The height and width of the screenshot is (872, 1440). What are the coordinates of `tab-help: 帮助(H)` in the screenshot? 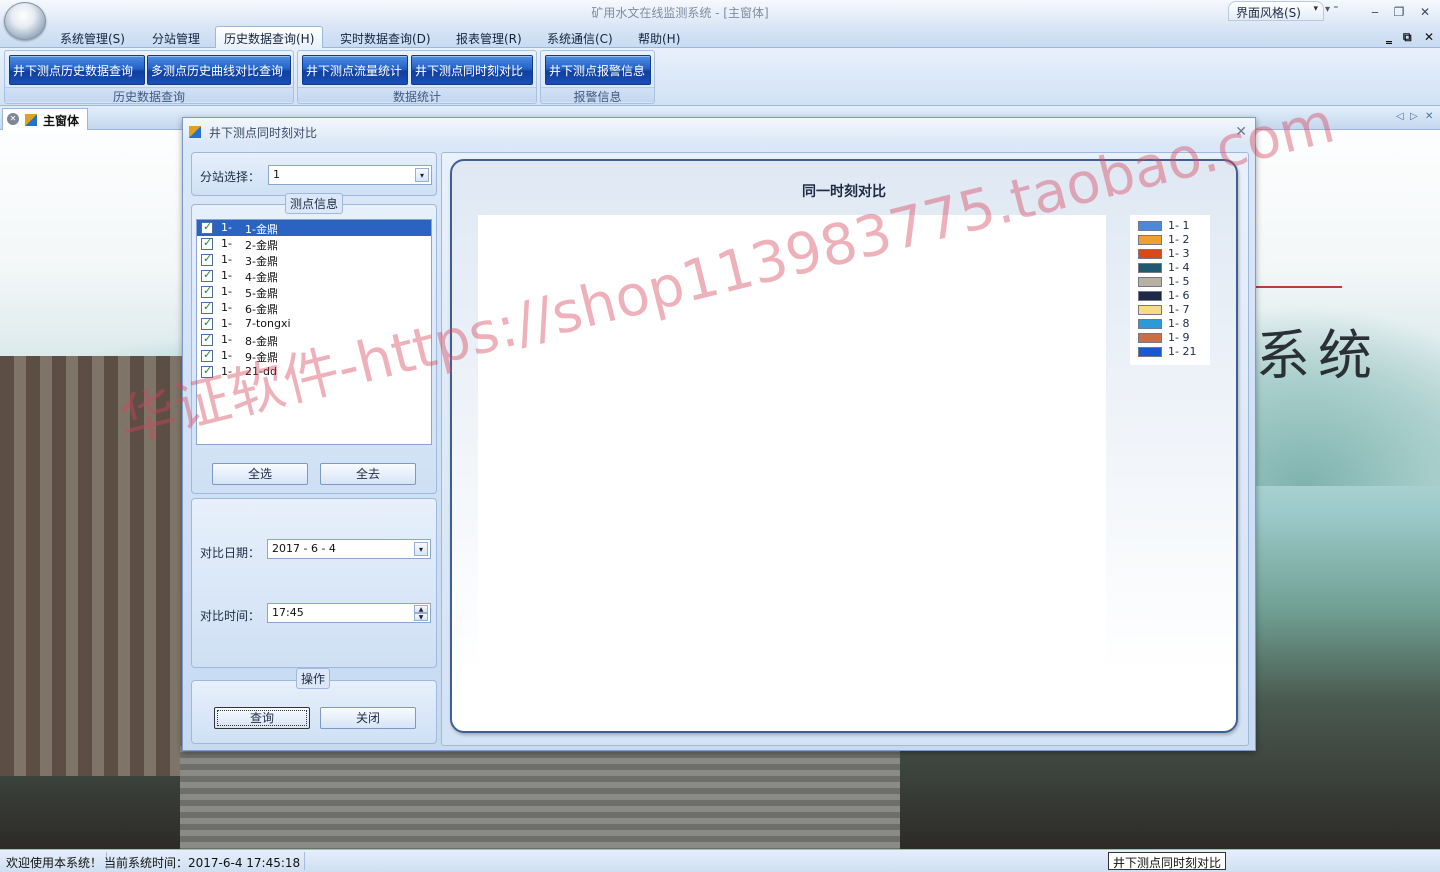 It's located at (659, 37).